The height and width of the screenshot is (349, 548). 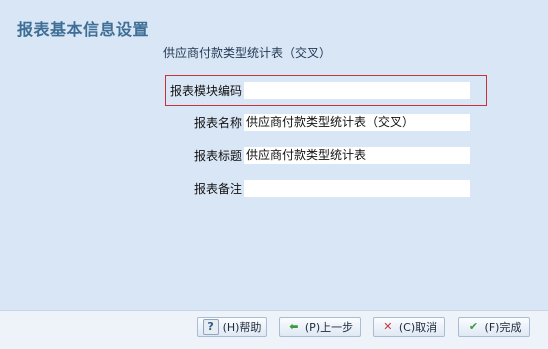 I want to click on field-label-report-title: 报表标题, so click(x=218, y=155).